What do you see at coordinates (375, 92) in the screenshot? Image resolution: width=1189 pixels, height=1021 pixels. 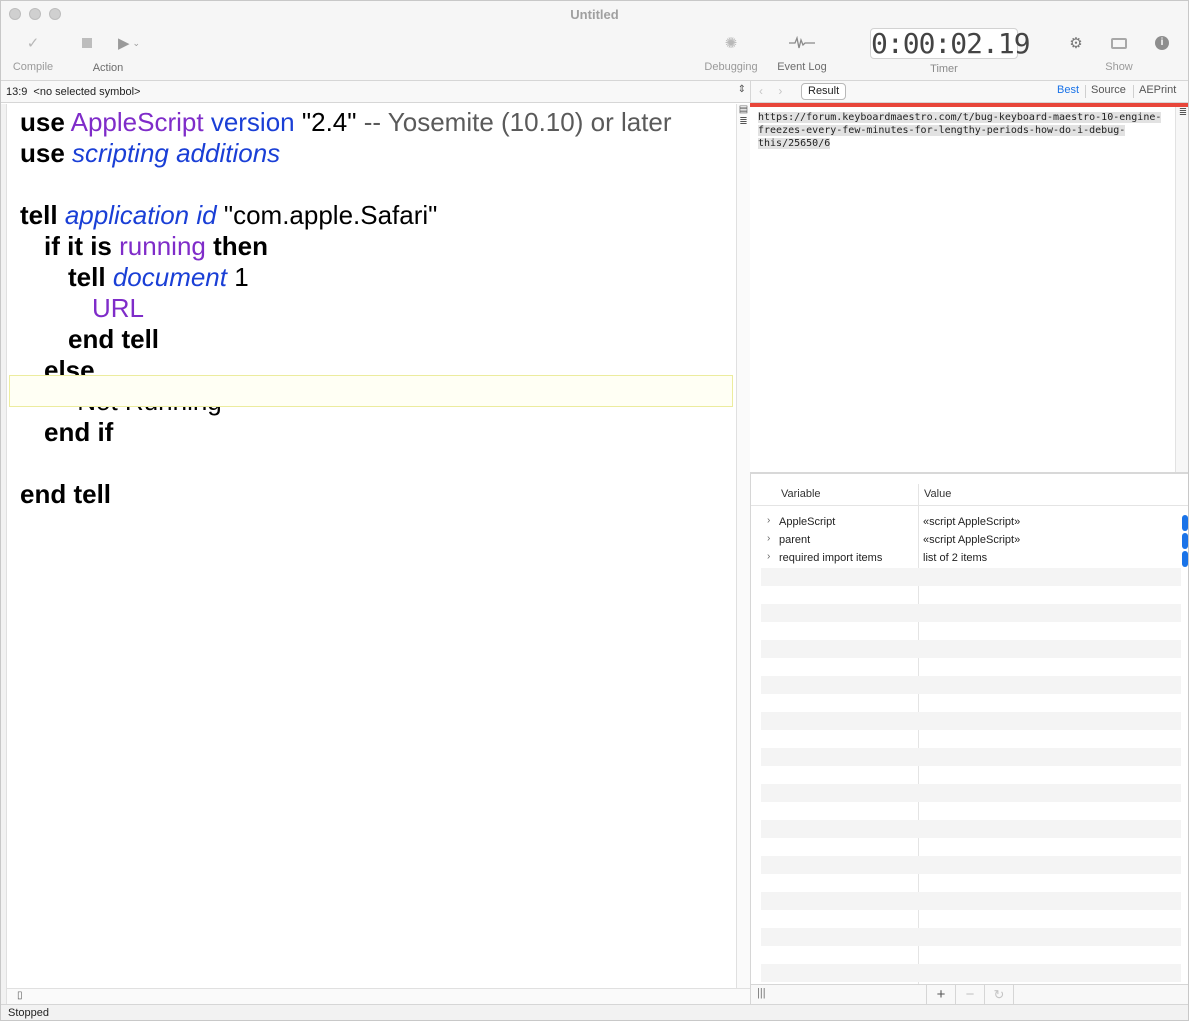 I see `navigation-bar: 13:9 <no selected symbol> ⇕` at bounding box center [375, 92].